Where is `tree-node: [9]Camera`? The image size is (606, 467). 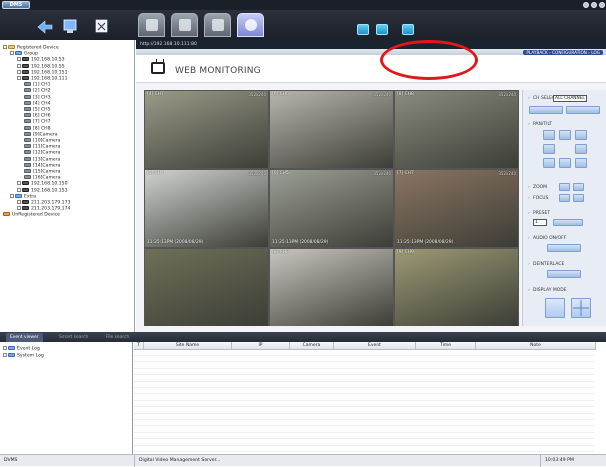 tree-node: [9]Camera is located at coordinates (41, 134).